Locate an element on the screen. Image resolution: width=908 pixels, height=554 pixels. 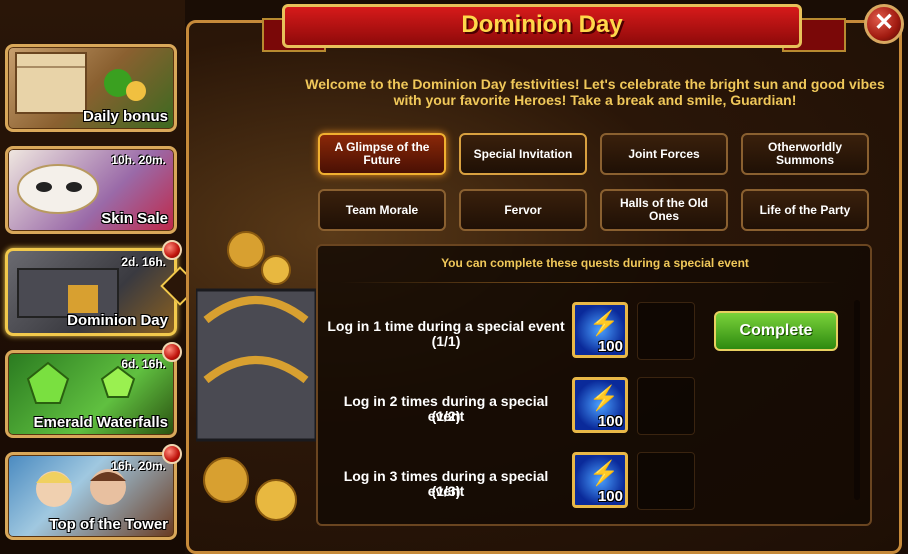
tab-fervor: Fervor is located at coordinates (523, 210).